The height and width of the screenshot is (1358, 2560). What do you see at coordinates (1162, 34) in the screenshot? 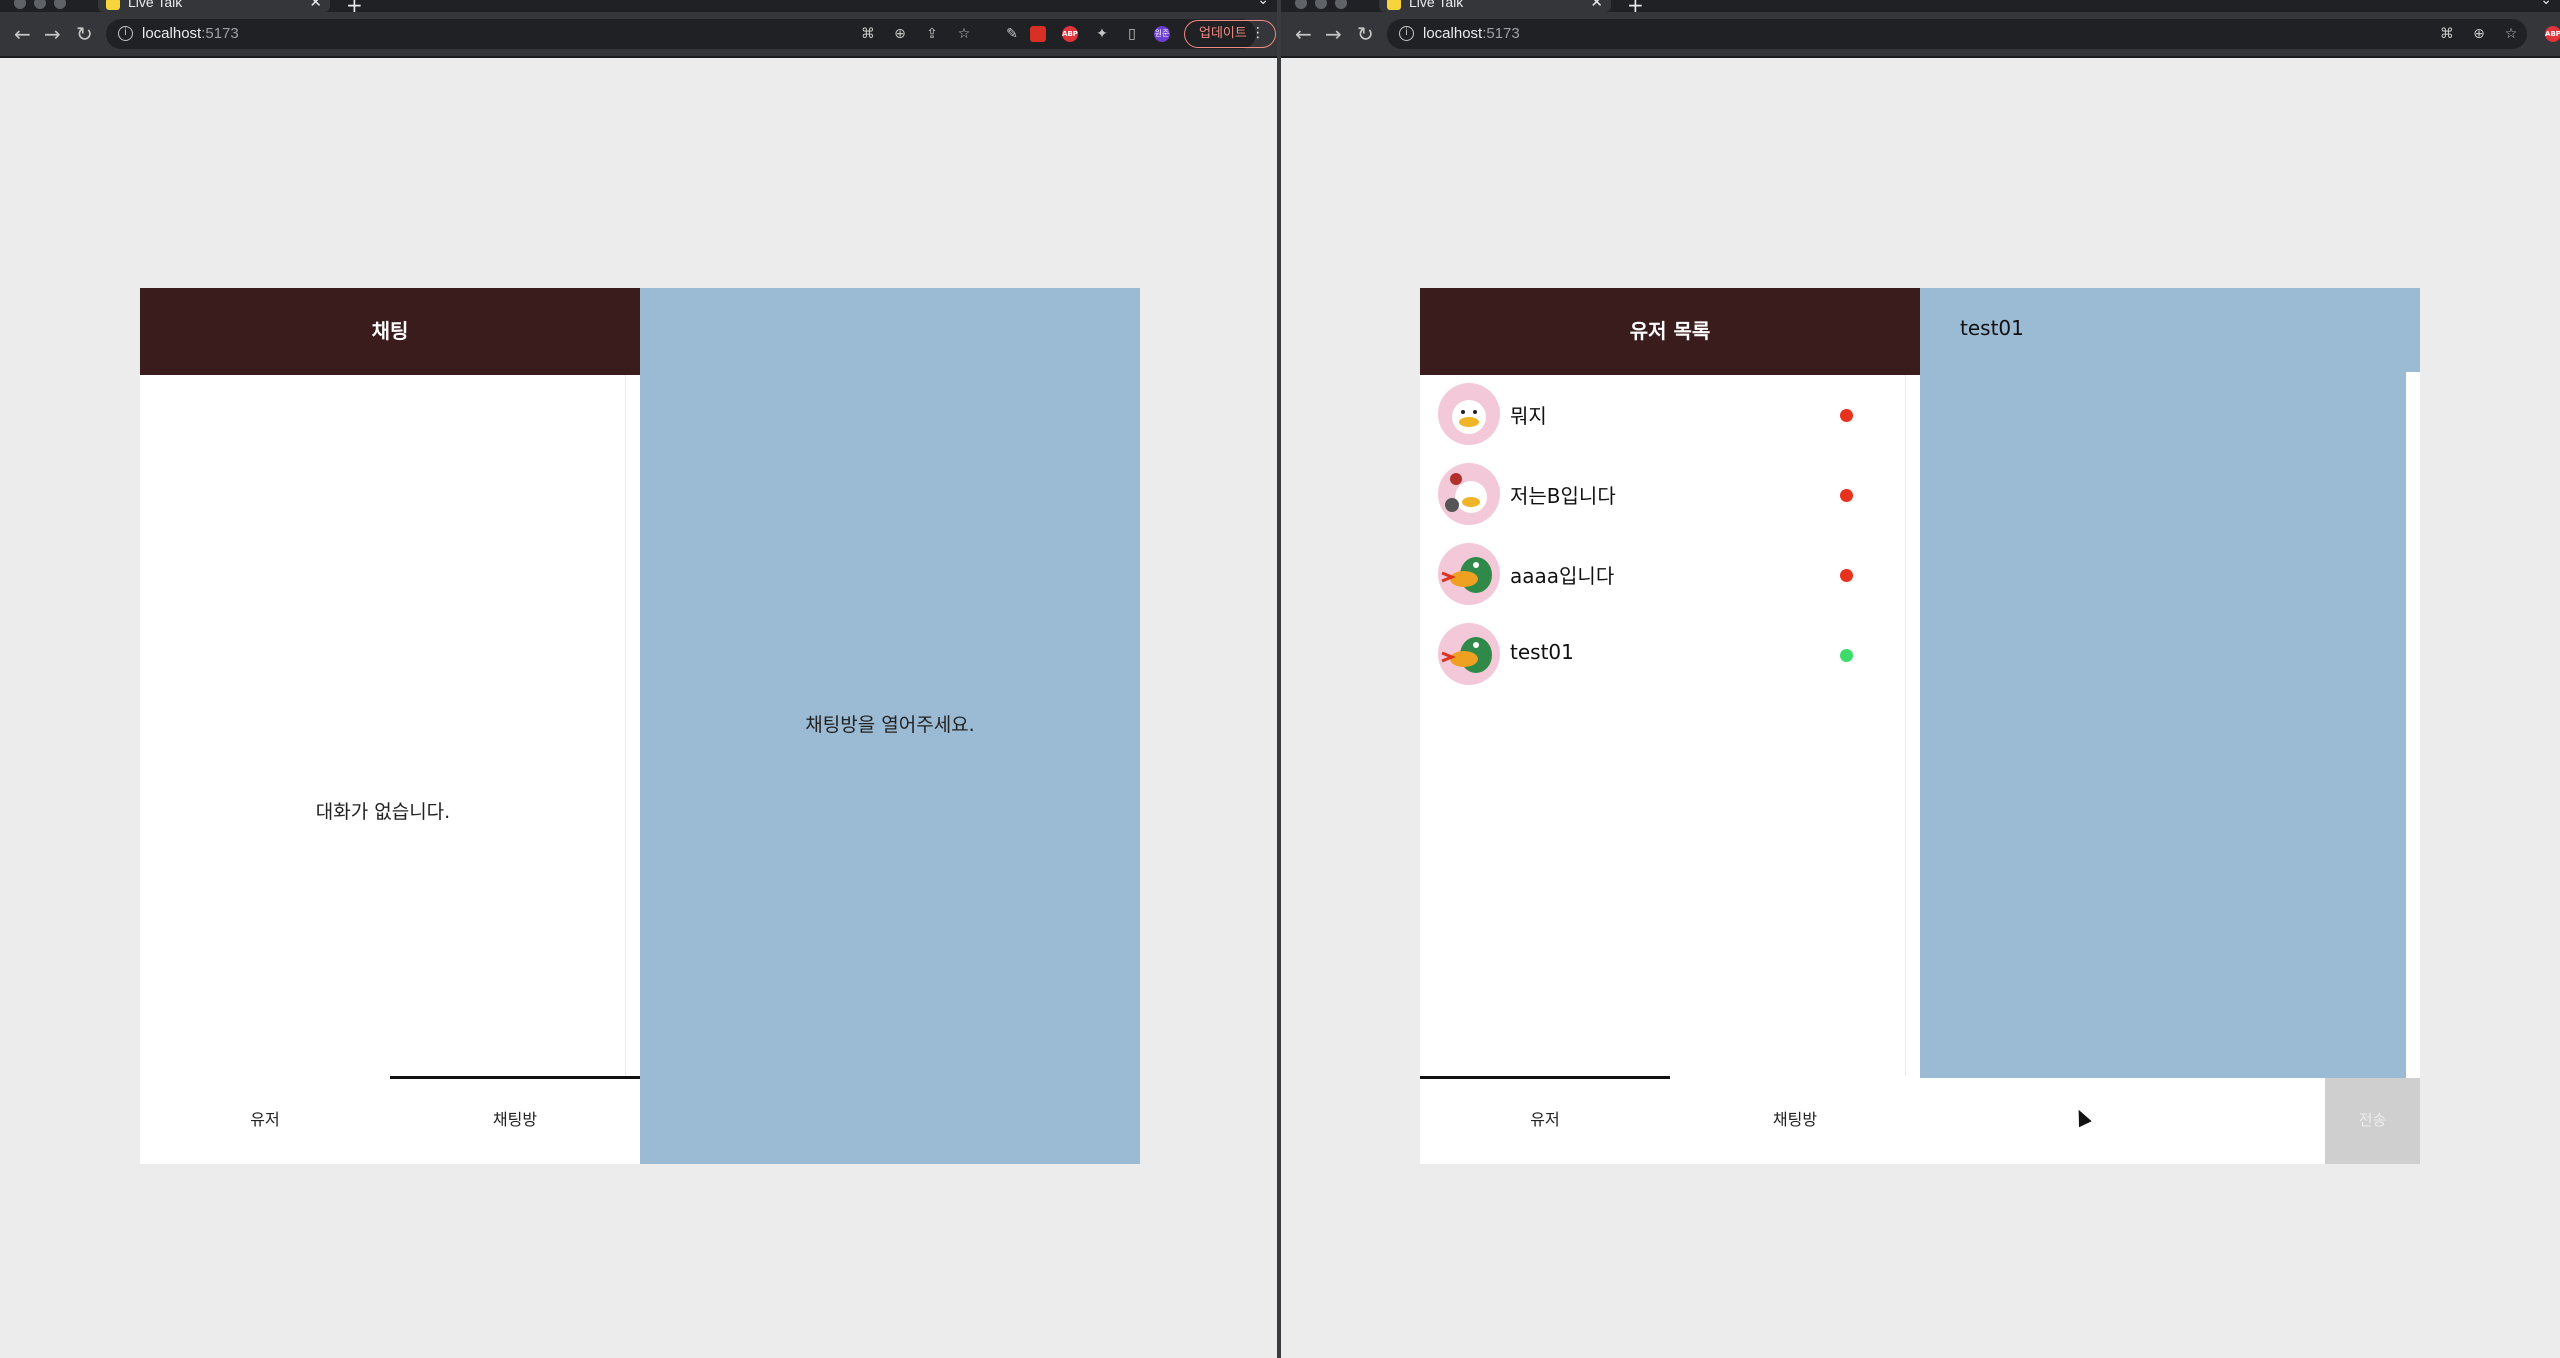
I see `profile-avatar-icon: 원준` at bounding box center [1162, 34].